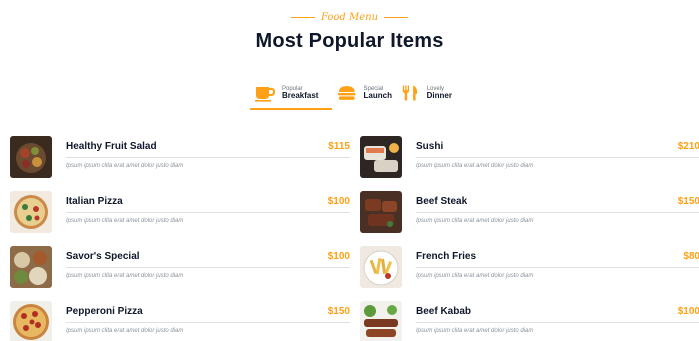  Describe the element at coordinates (691, 256) in the screenshot. I see `item-price: $80` at that location.